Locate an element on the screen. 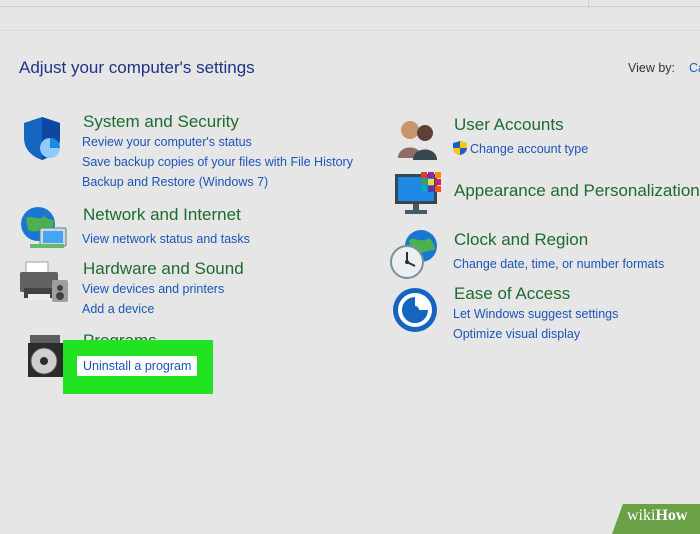 The height and width of the screenshot is (534, 700). link-windows-suggest-settings: Let Windows suggest settings is located at coordinates (535, 314).